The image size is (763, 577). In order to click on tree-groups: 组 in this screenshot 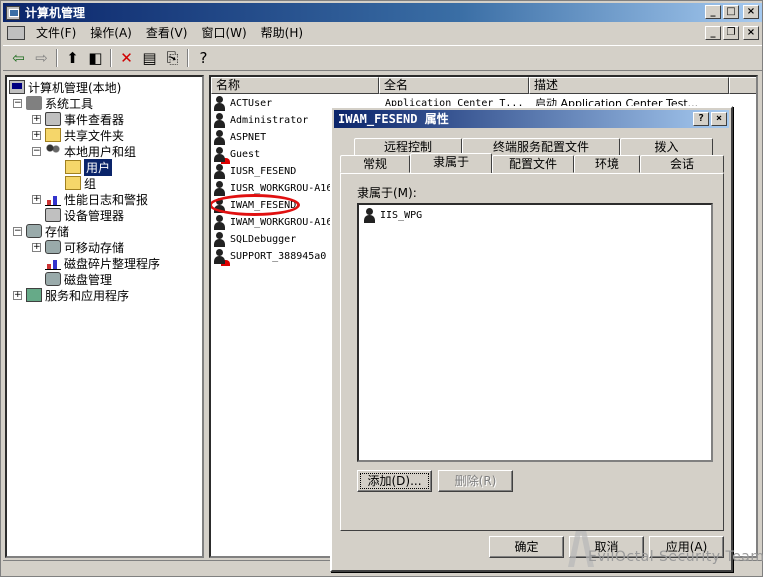, I will do `click(80, 183)`.